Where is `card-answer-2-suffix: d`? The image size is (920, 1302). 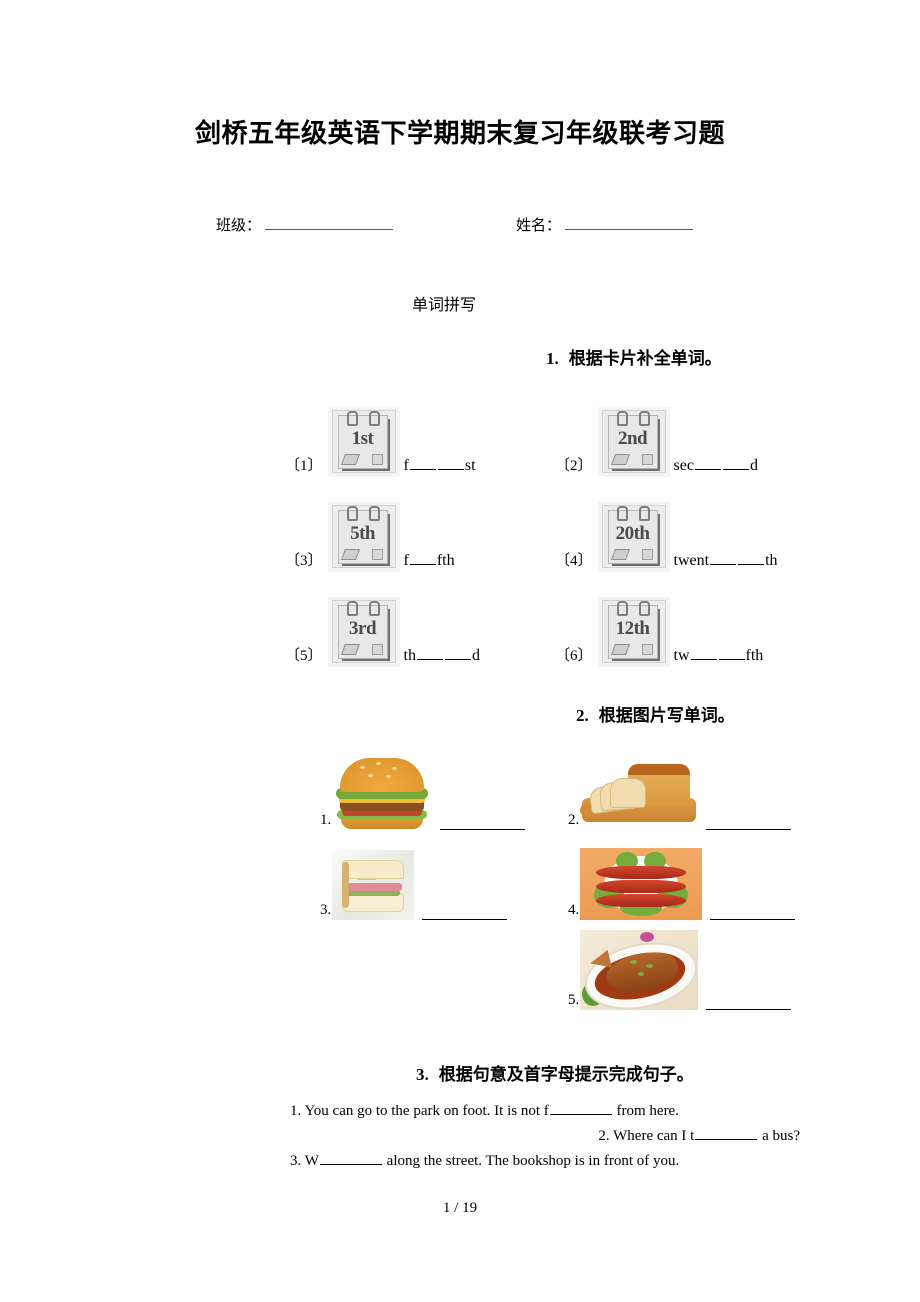 card-answer-2-suffix: d is located at coordinates (753, 465).